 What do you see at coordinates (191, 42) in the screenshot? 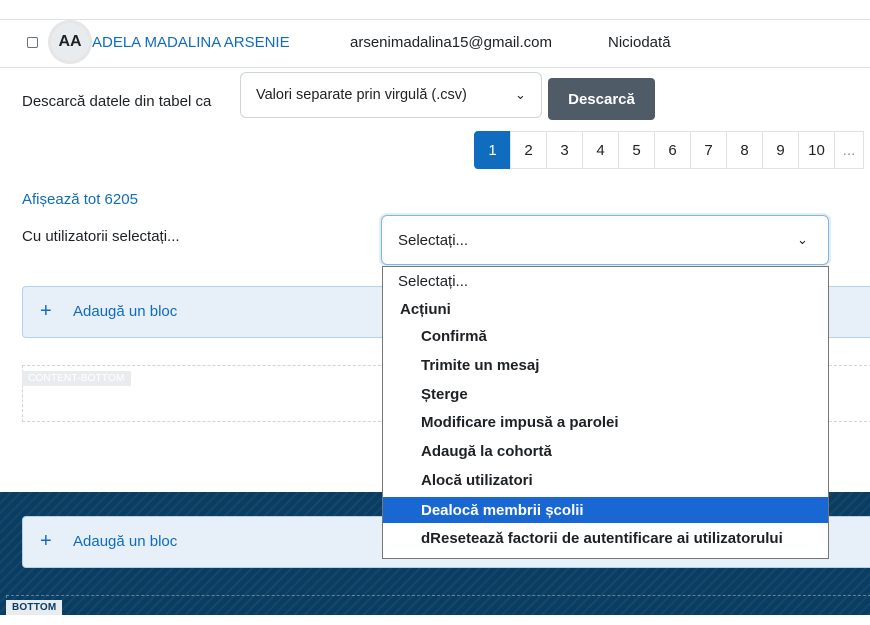
I see `user-name-link: ADELA MADALINA ARSENIE` at bounding box center [191, 42].